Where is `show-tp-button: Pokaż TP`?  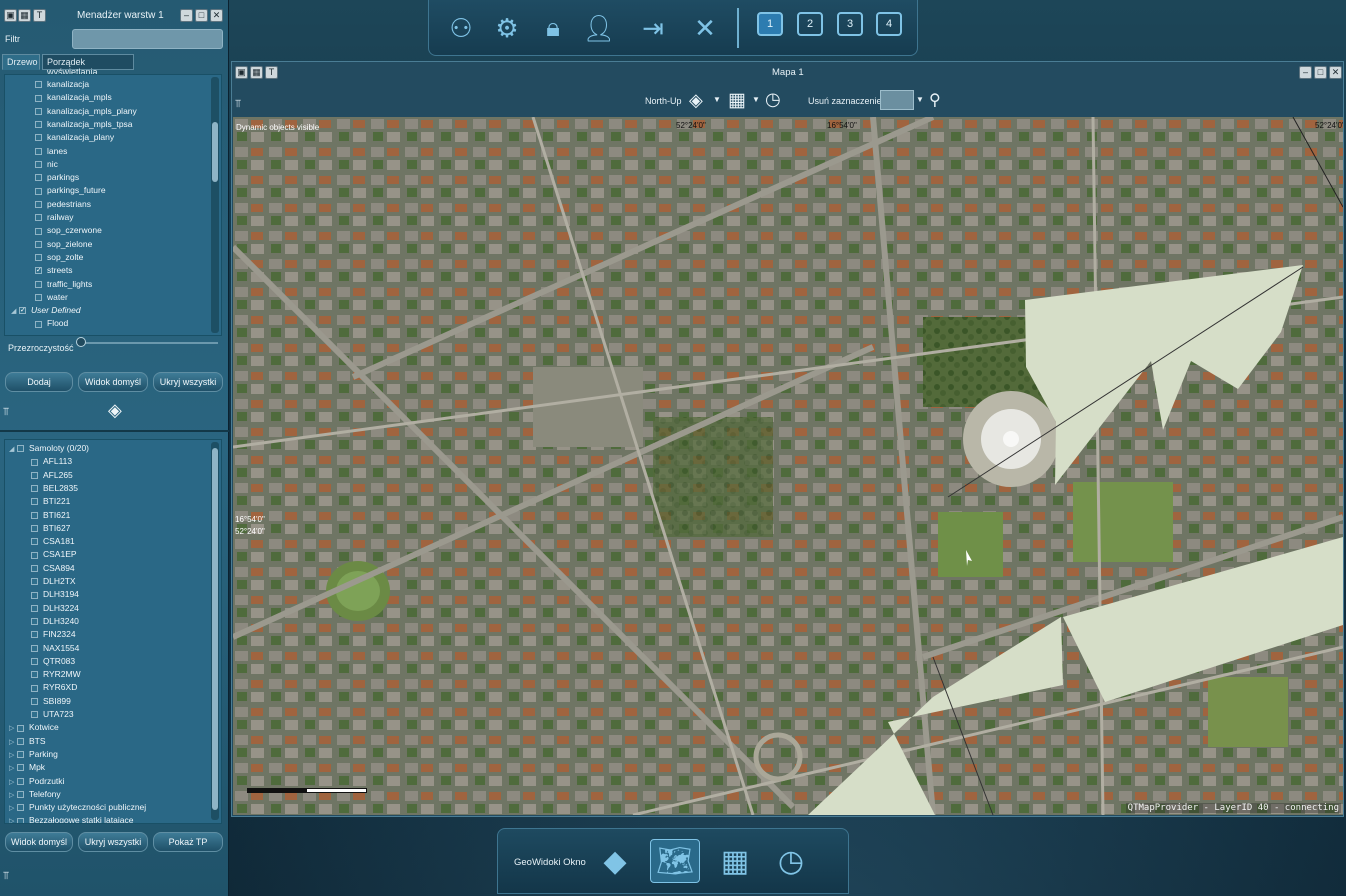 show-tp-button: Pokaż TP is located at coordinates (188, 842).